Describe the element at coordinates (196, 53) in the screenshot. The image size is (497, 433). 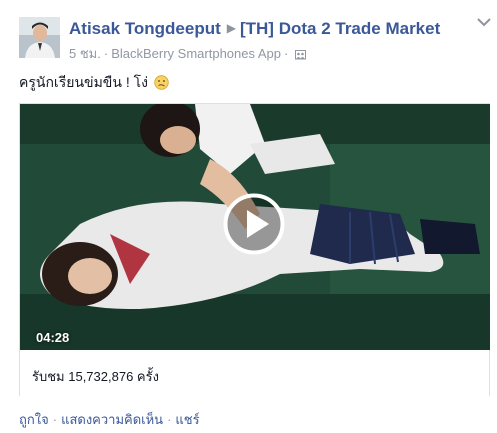
I see `post-source: BlackBerry Smartphones App` at that location.